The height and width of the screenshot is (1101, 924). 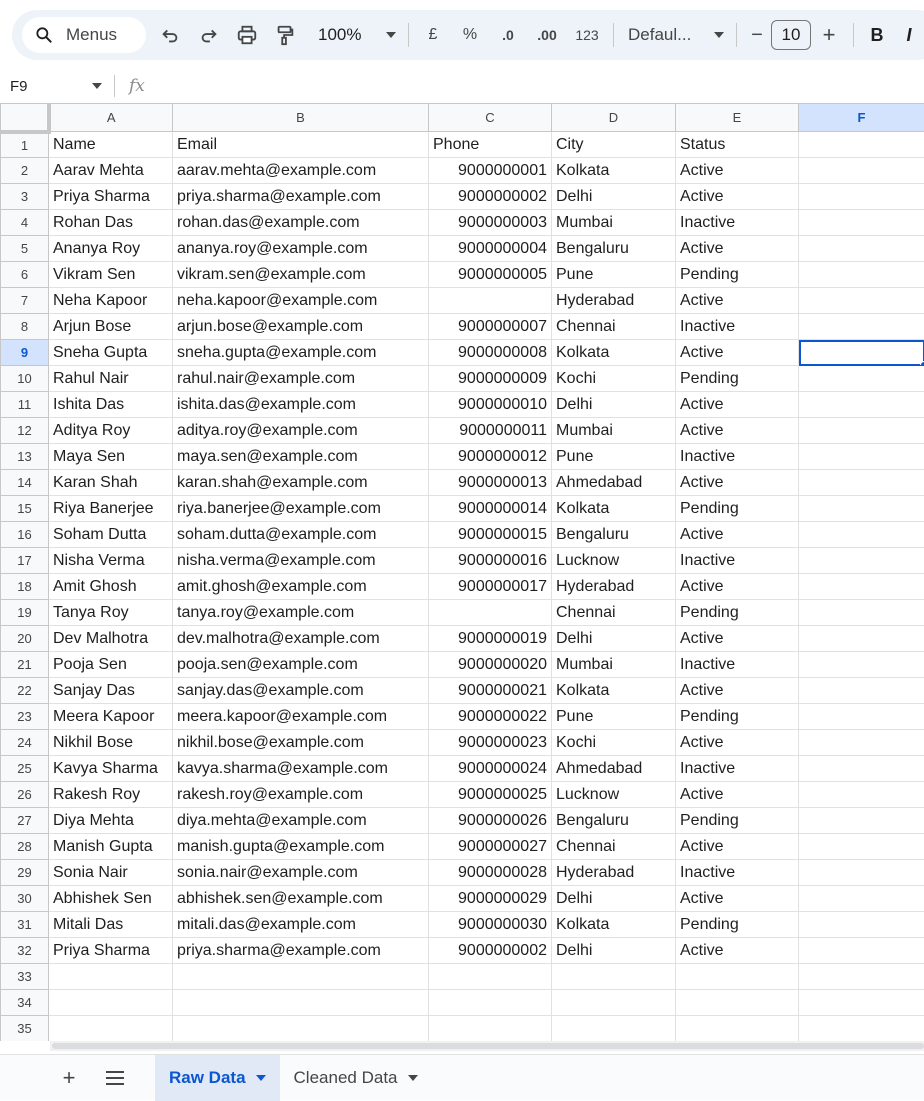 What do you see at coordinates (737, 795) in the screenshot?
I see `cell-e26: Active` at bounding box center [737, 795].